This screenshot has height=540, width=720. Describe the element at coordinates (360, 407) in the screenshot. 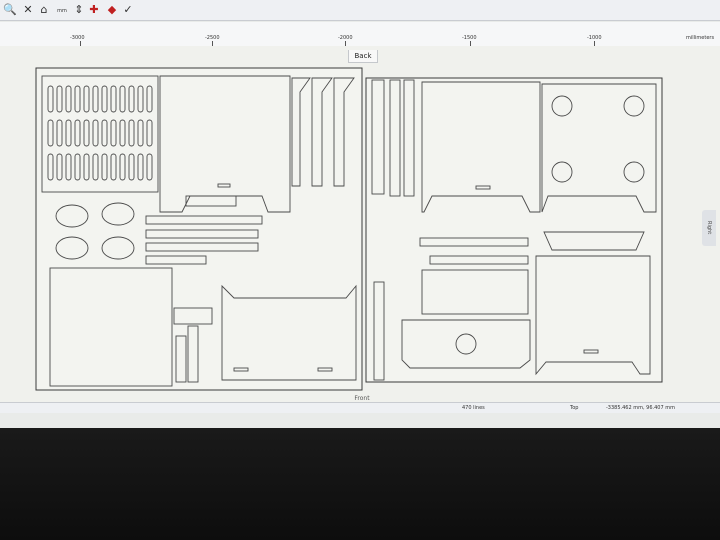

I see `status-bar: 470 lines Top -3385.462 mm, 96.407 mm` at that location.